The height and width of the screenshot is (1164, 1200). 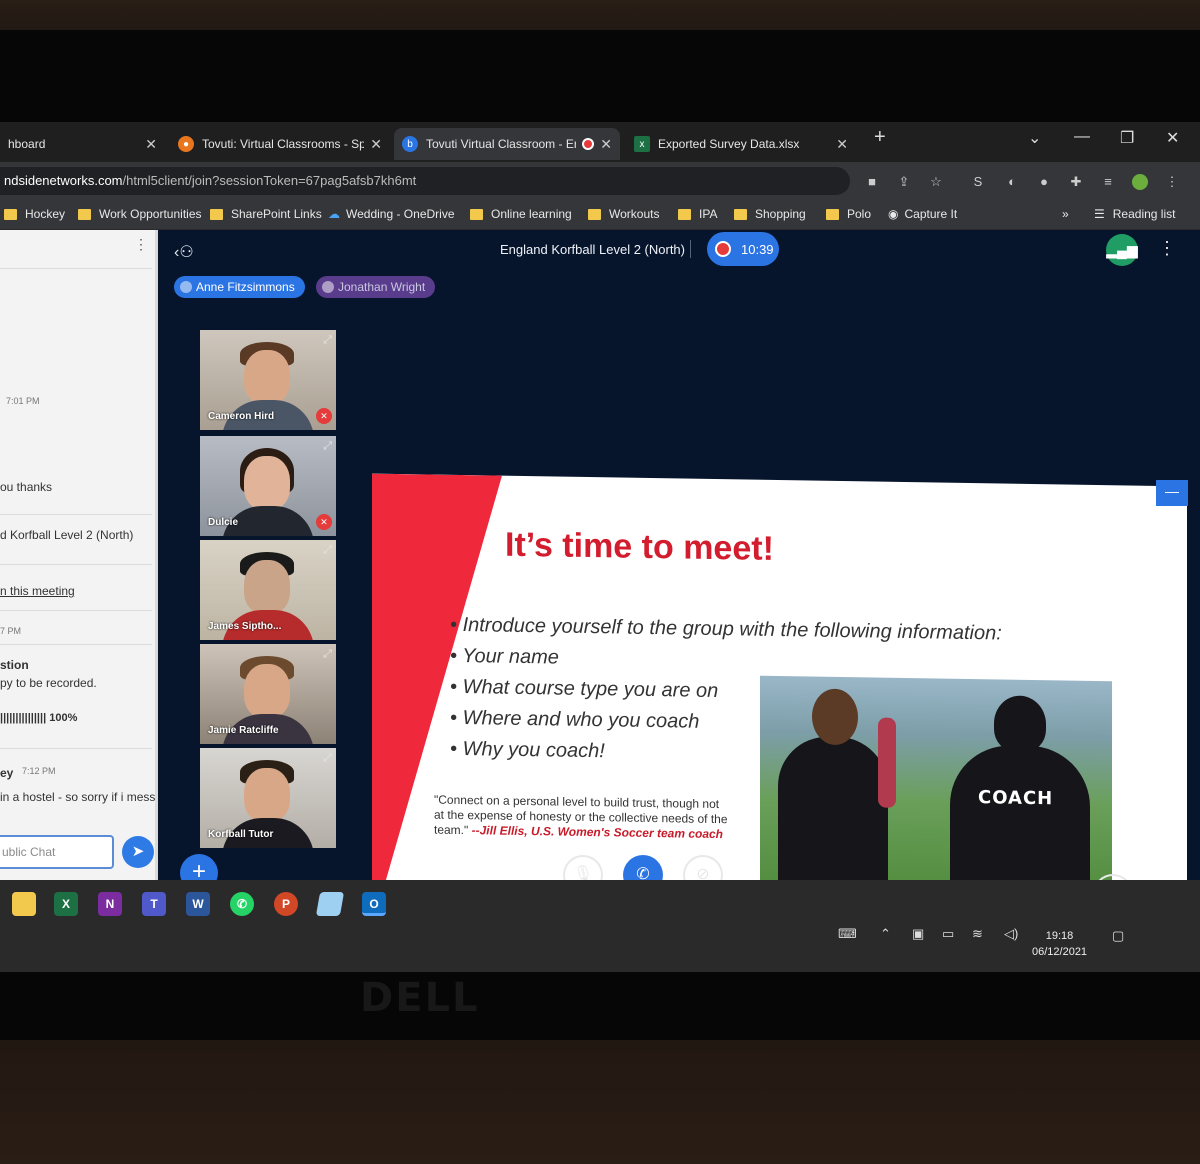 I want to click on webcam-tile: ⤢ Dulcie ✕, so click(x=268, y=486).